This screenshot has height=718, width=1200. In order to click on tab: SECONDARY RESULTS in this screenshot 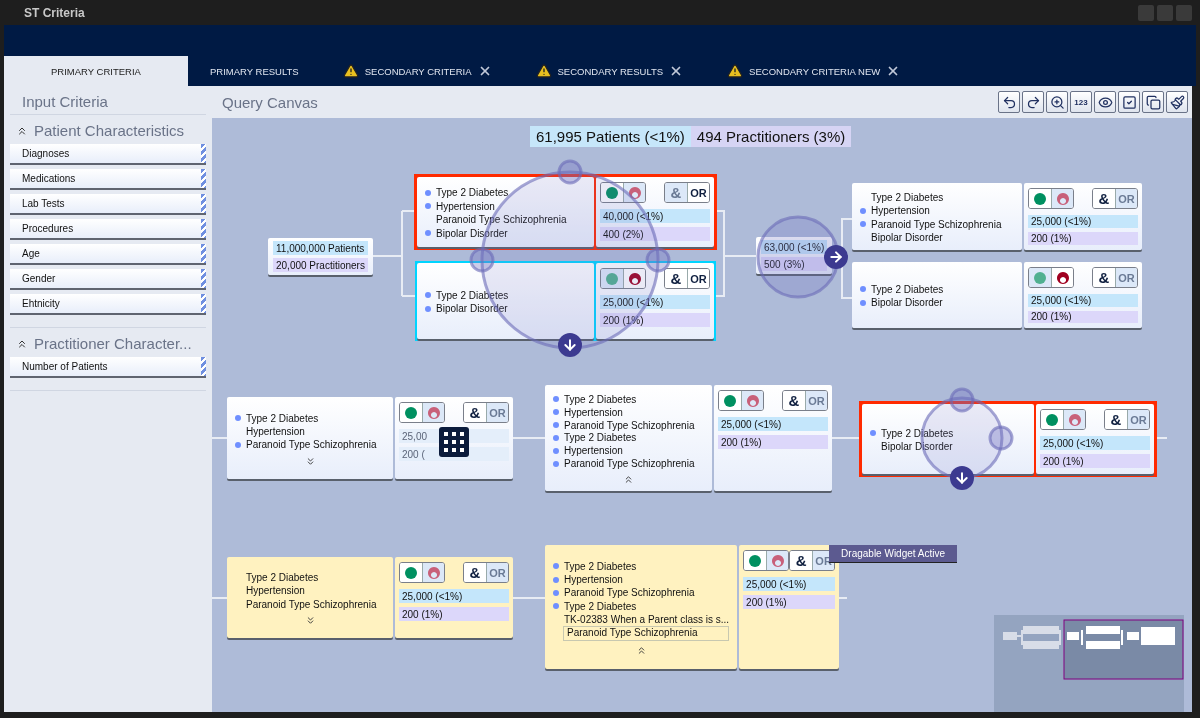, I will do `click(609, 71)`.